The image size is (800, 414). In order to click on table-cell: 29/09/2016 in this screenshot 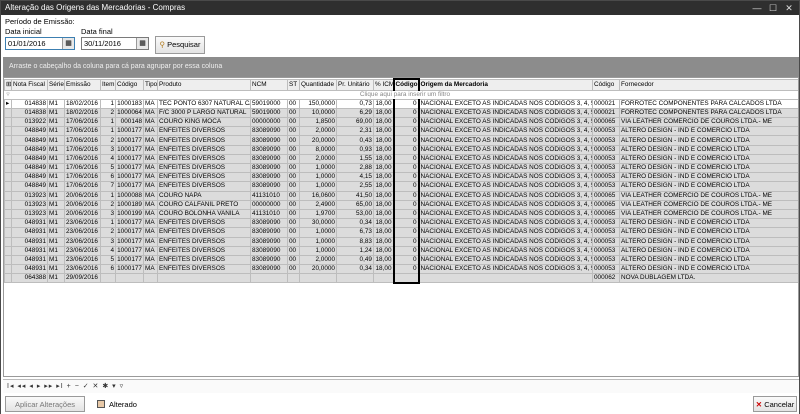, I will do `click(82, 278)`.